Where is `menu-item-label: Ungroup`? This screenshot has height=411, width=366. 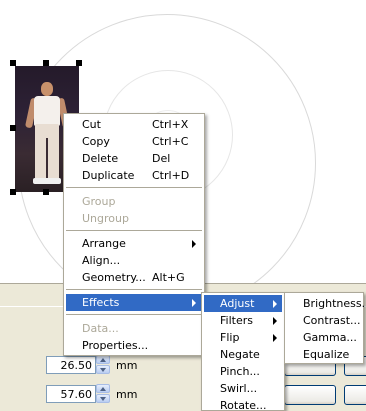
menu-item-label: Ungroup is located at coordinates (105, 218).